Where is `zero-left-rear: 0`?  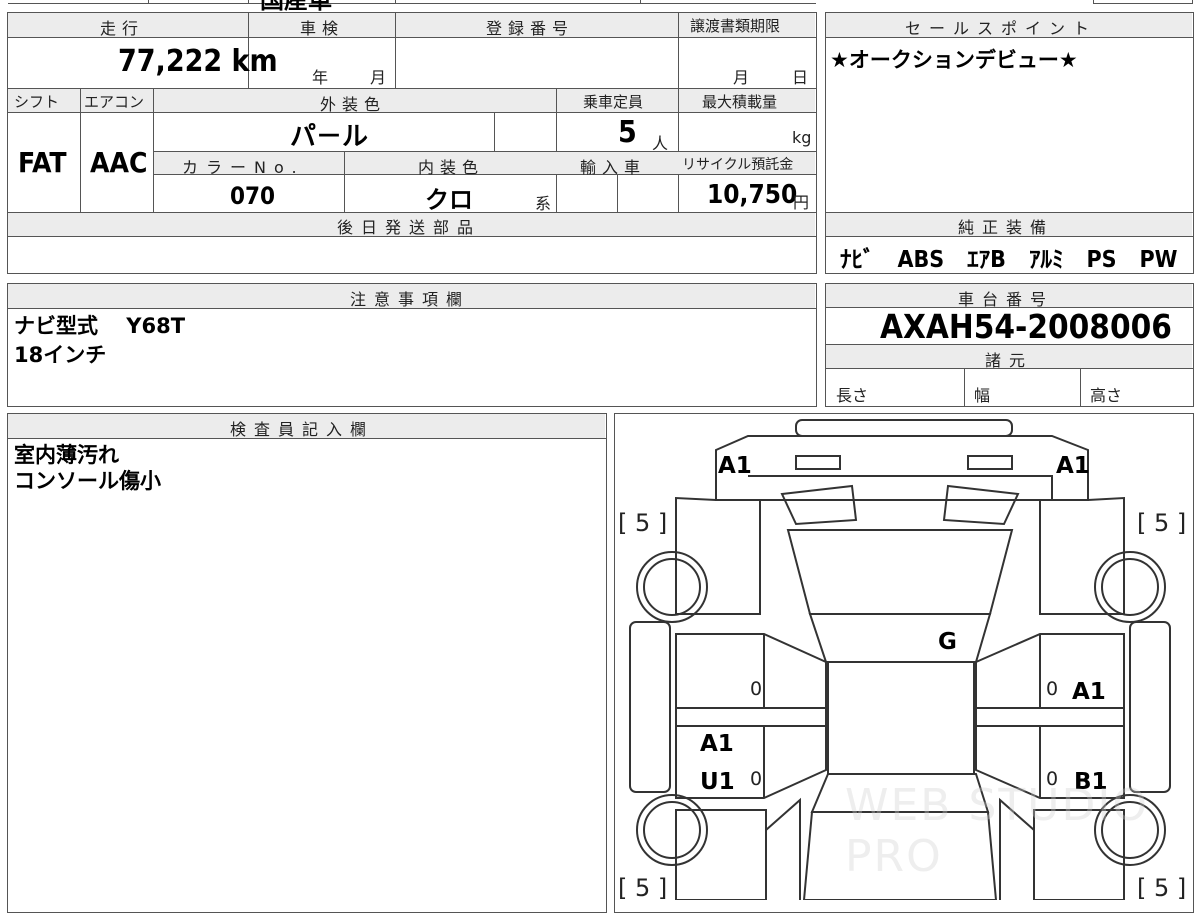 zero-left-rear: 0 is located at coordinates (756, 779).